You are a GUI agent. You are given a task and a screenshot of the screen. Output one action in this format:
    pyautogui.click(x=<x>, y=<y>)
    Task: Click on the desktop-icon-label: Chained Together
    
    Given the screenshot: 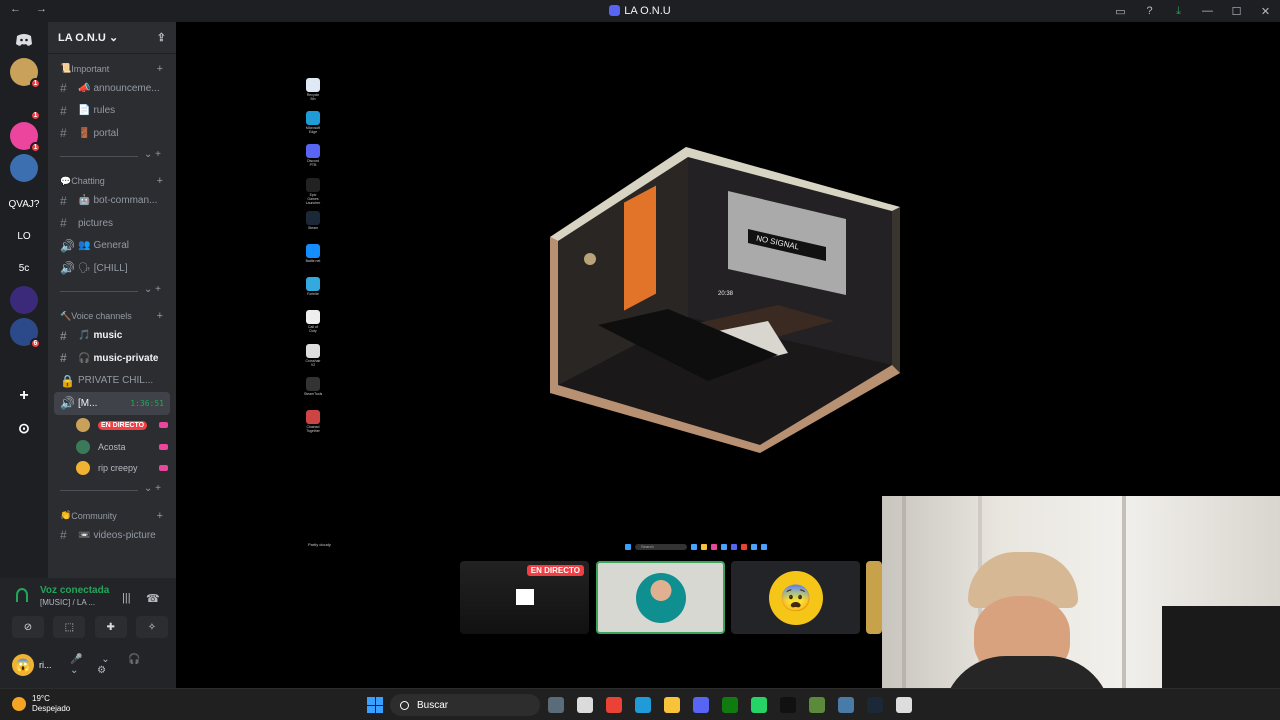 What is the action you would take?
    pyautogui.click(x=313, y=429)
    